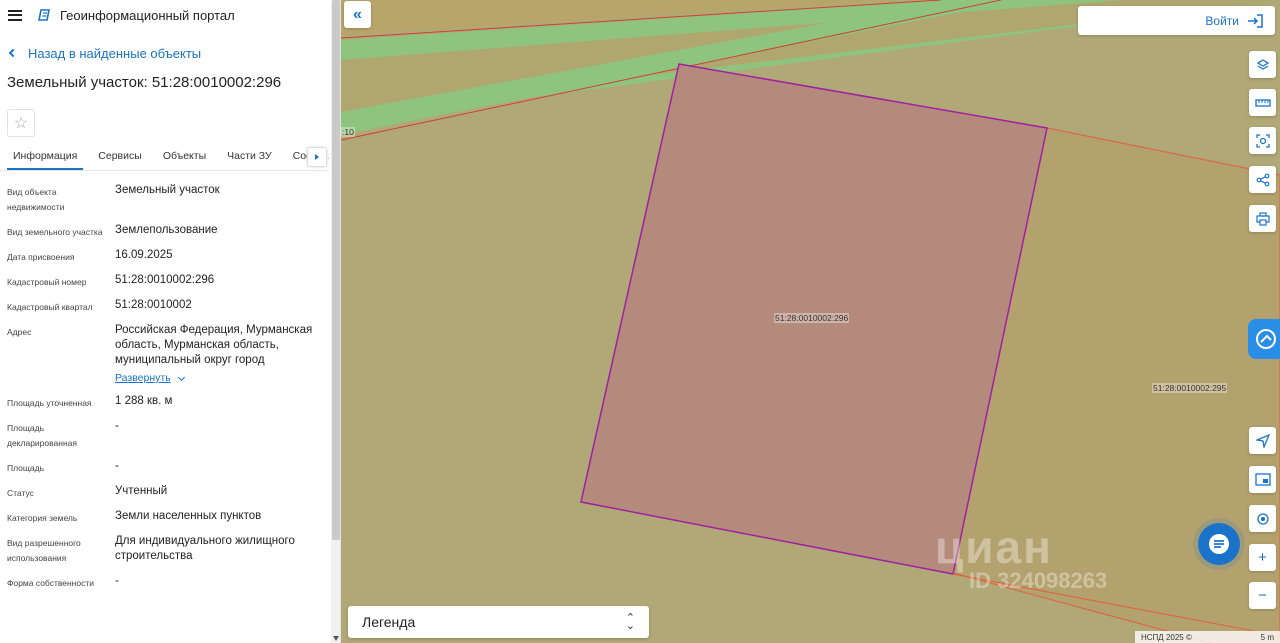 This screenshot has height=643, width=1280. I want to click on property-label: Дата присвоения, so click(41, 257).